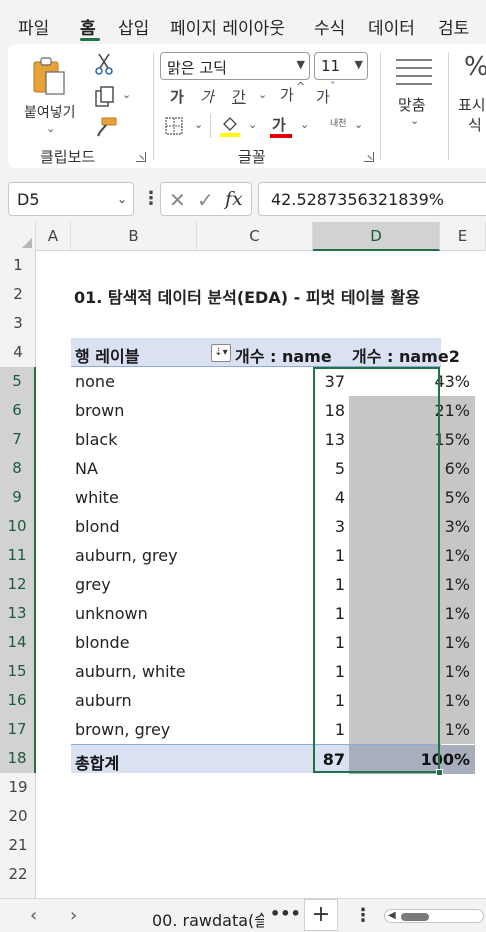 This screenshot has width=486, height=932. I want to click on sheet-tab-bar: ‹ › 00. rawdata(슬 ••• + ⋮ ◀, so click(243, 915).